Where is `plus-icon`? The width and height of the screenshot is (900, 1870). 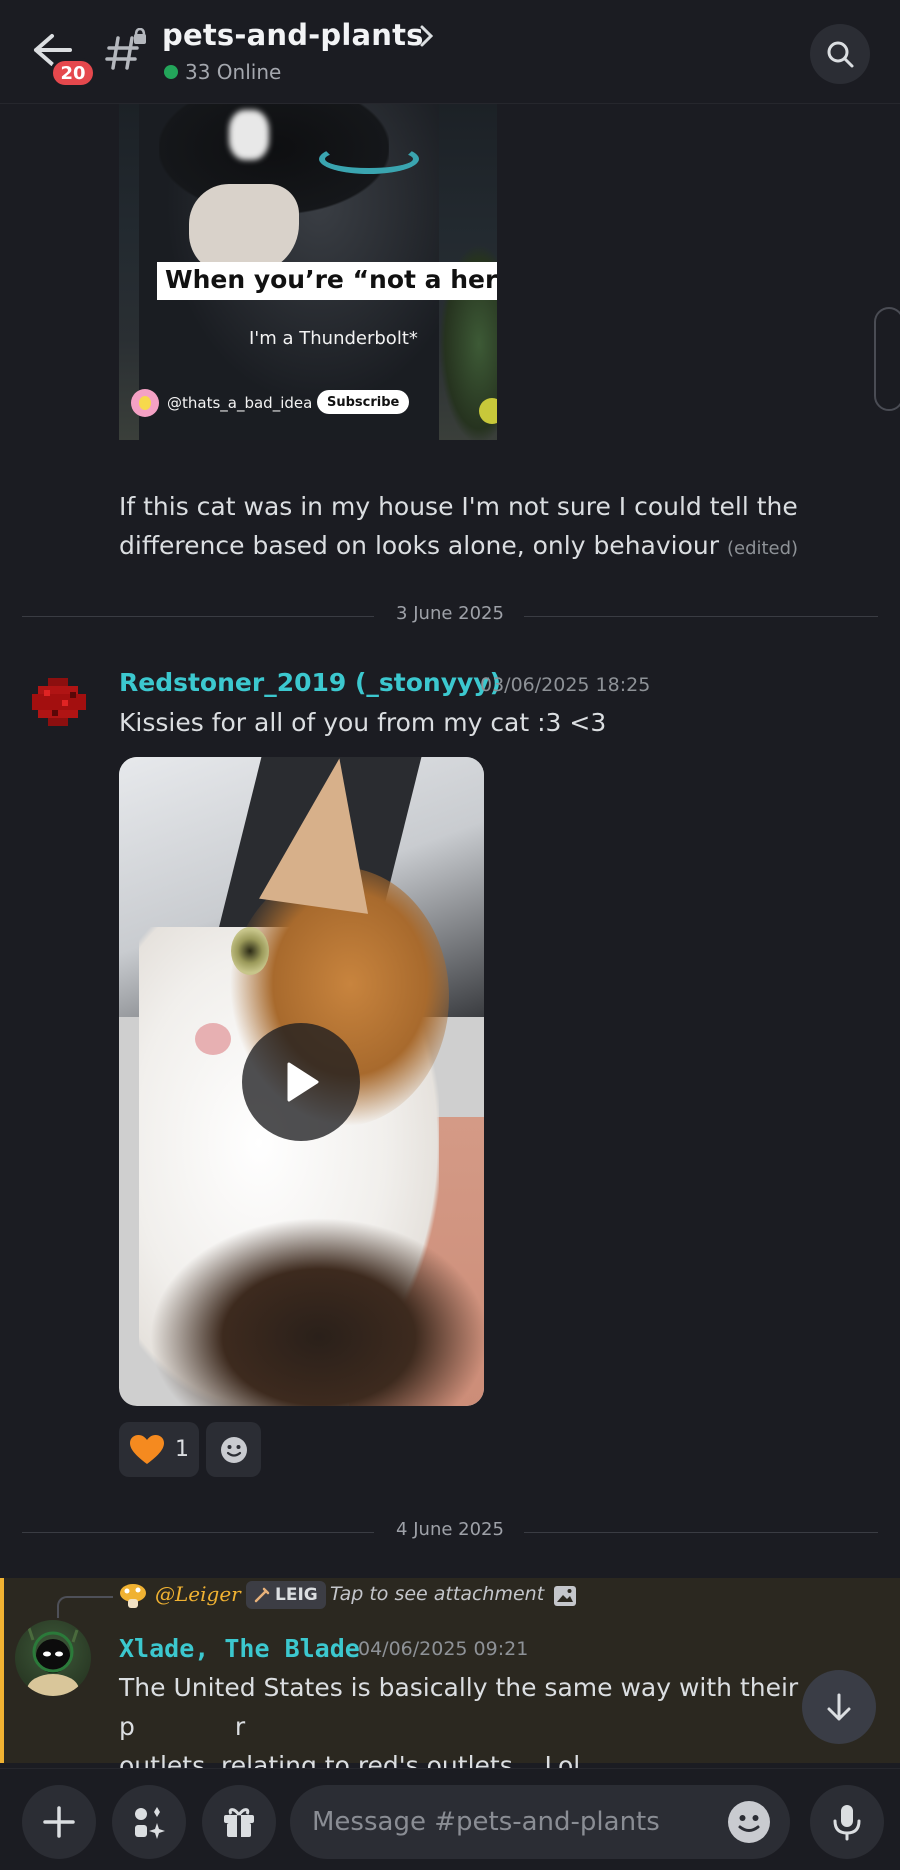 plus-icon is located at coordinates (59, 1822).